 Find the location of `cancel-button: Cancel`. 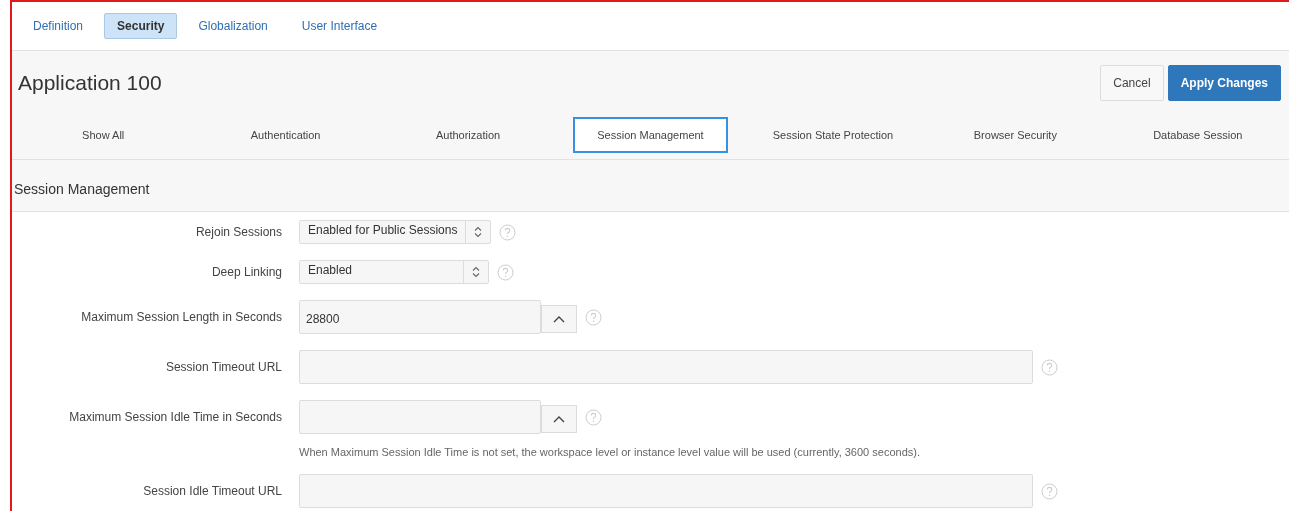

cancel-button: Cancel is located at coordinates (1132, 83).